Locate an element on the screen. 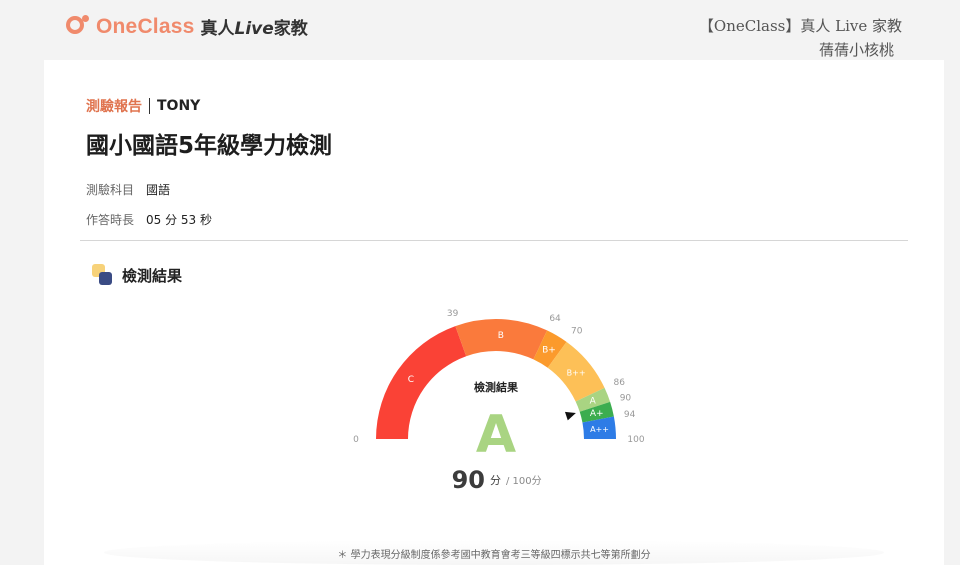  logo-mark-icon is located at coordinates (81, 26).